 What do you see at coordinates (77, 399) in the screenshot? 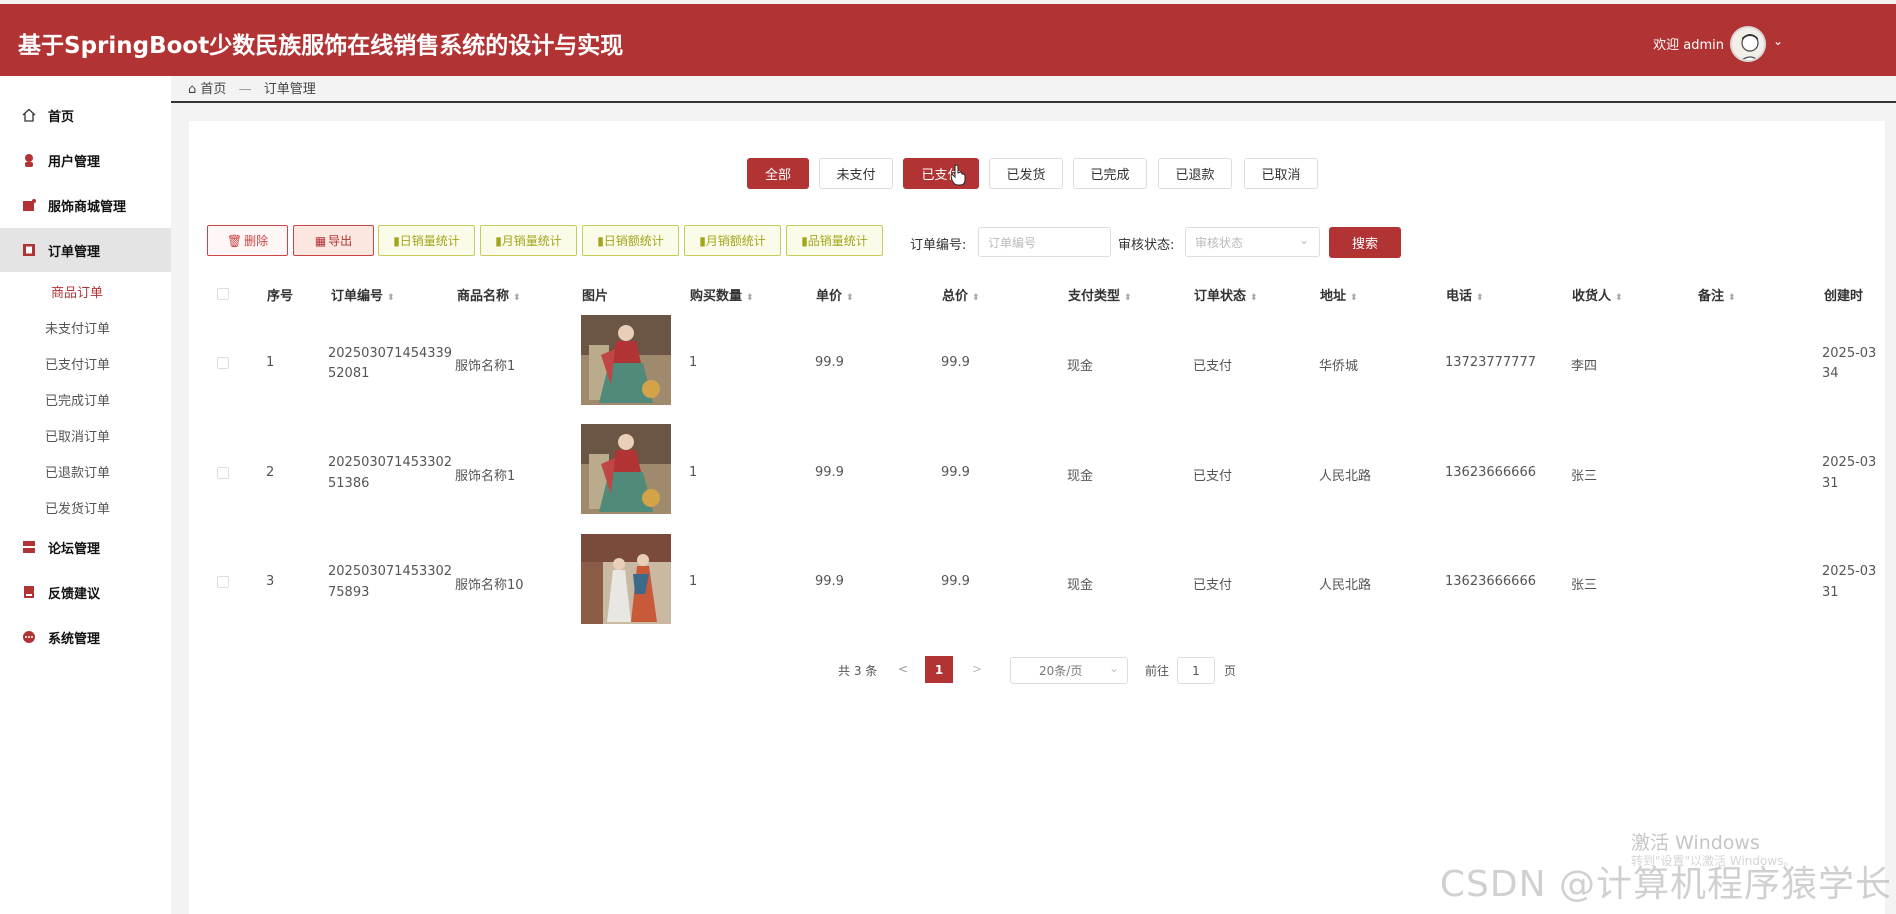
I see `sidebar-sub-completed: 已完成订单` at bounding box center [77, 399].